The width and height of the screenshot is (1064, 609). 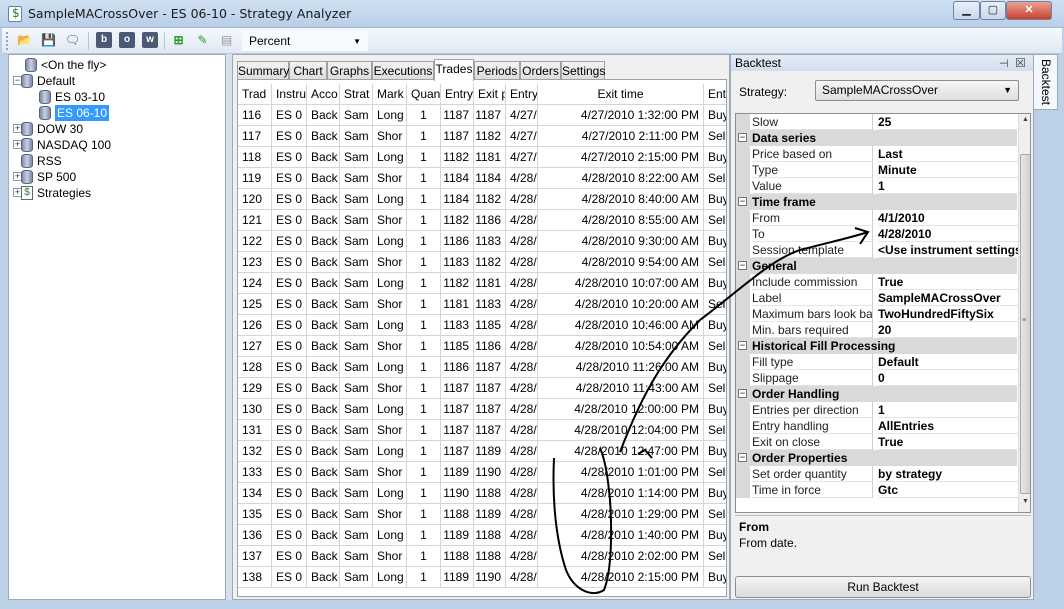 What do you see at coordinates (948, 218) in the screenshot?
I see `property-value: 4/1/2010` at bounding box center [948, 218].